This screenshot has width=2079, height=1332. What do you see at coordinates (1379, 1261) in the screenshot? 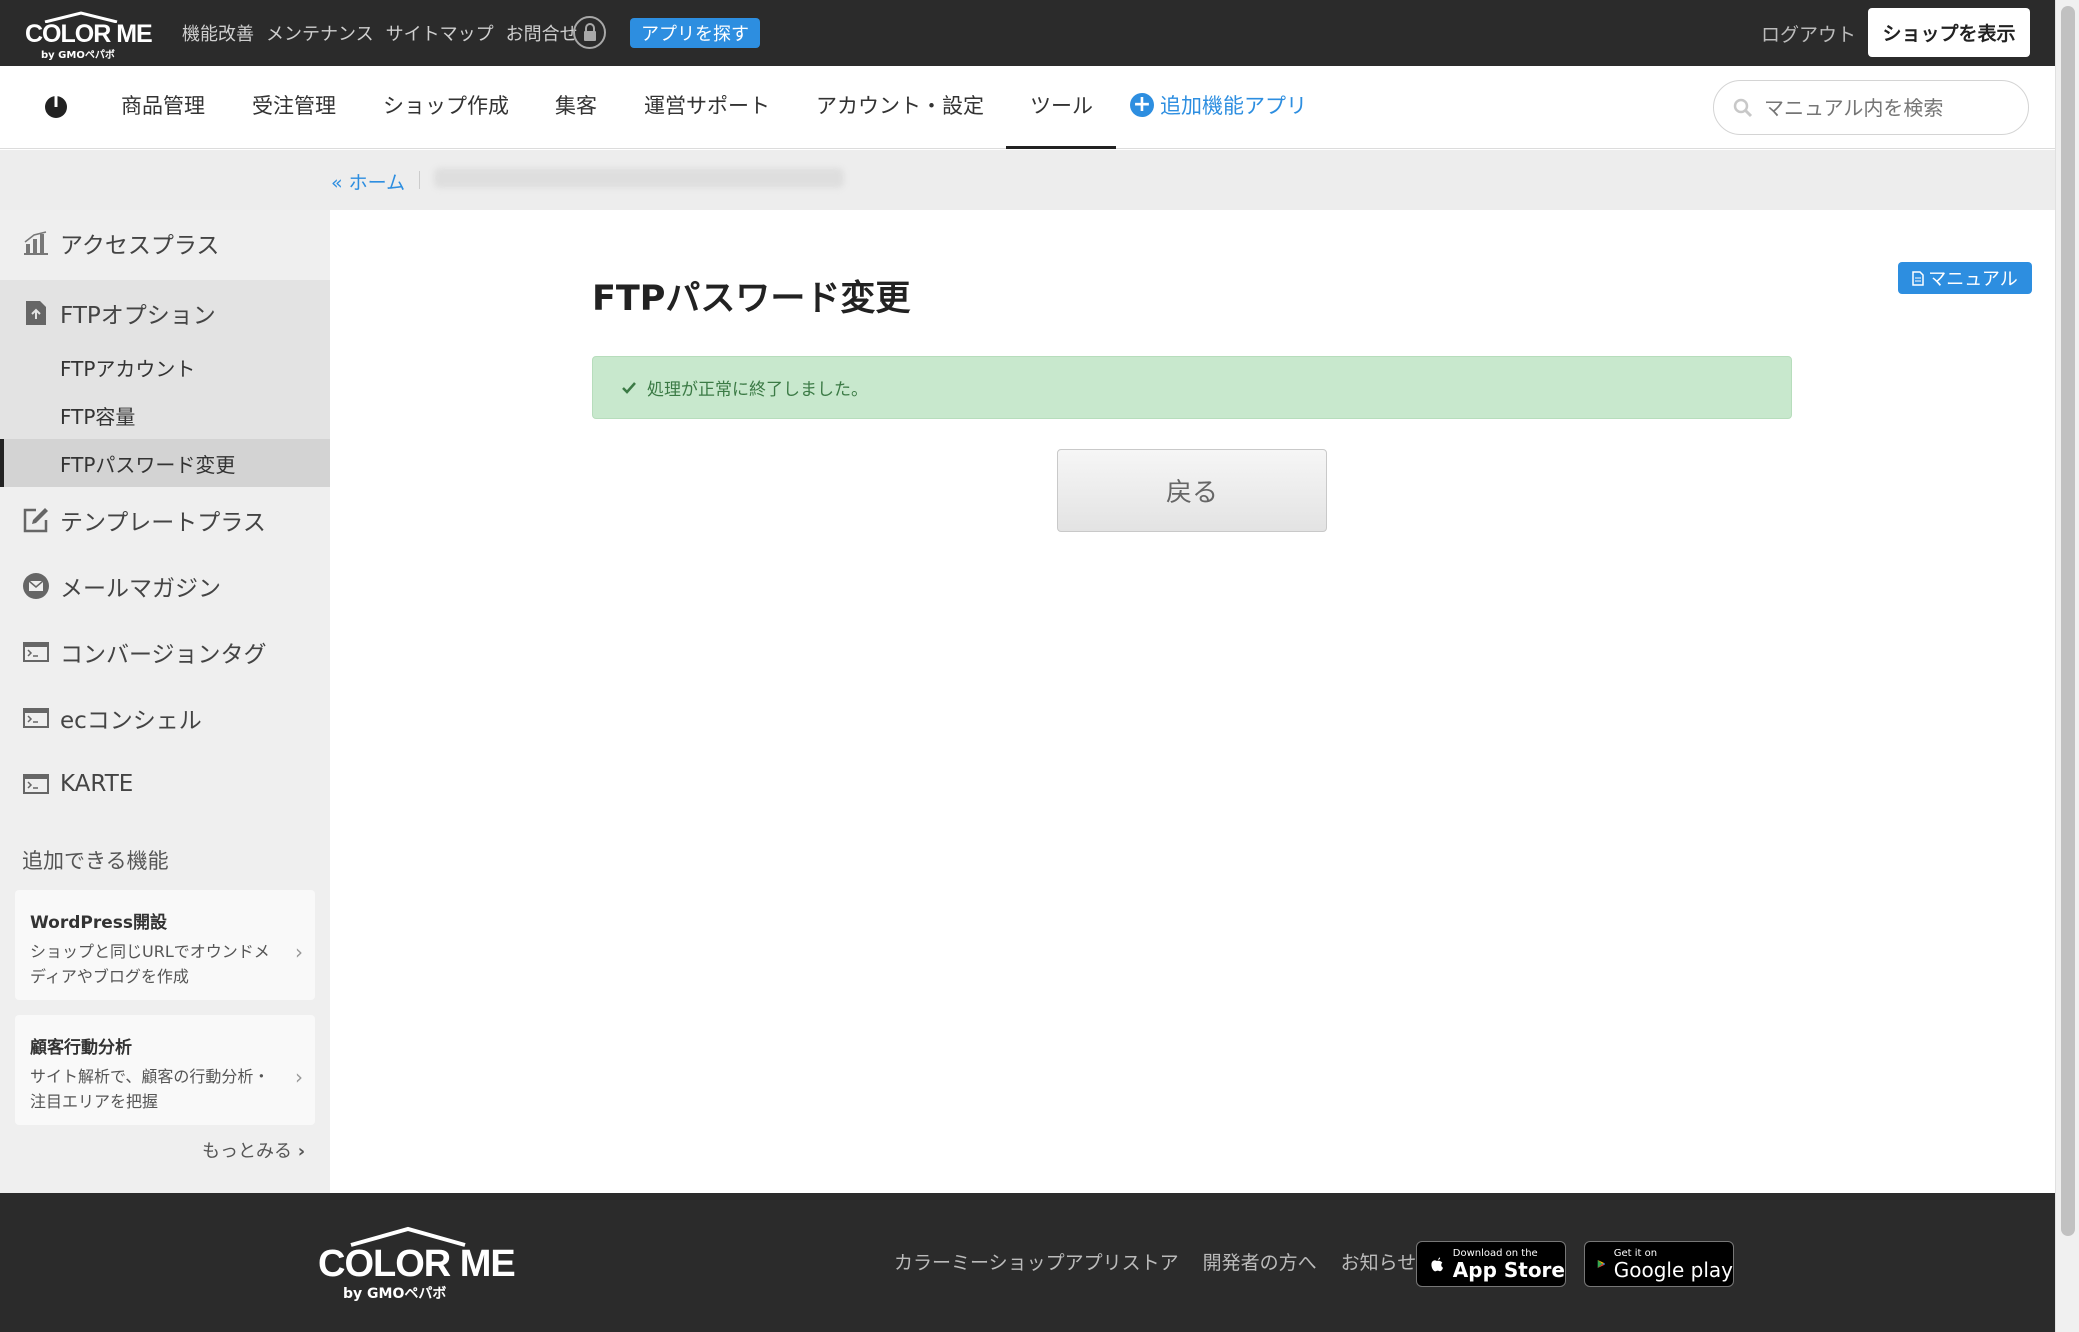
I see `footer-link-news: お知らせ` at bounding box center [1379, 1261].